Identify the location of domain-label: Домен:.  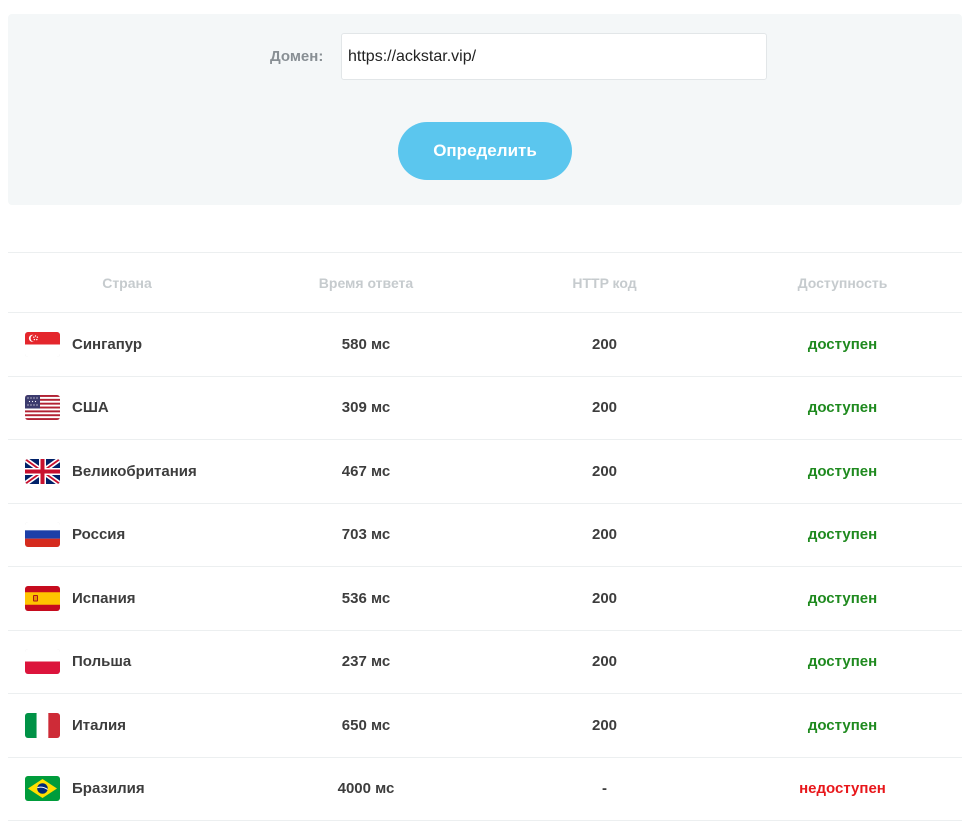
(297, 56).